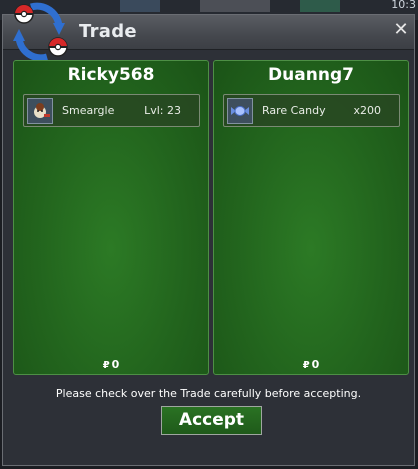 Image resolution: width=418 pixels, height=469 pixels. What do you see at coordinates (367, 110) in the screenshot?
I see `item-detail: x200` at bounding box center [367, 110].